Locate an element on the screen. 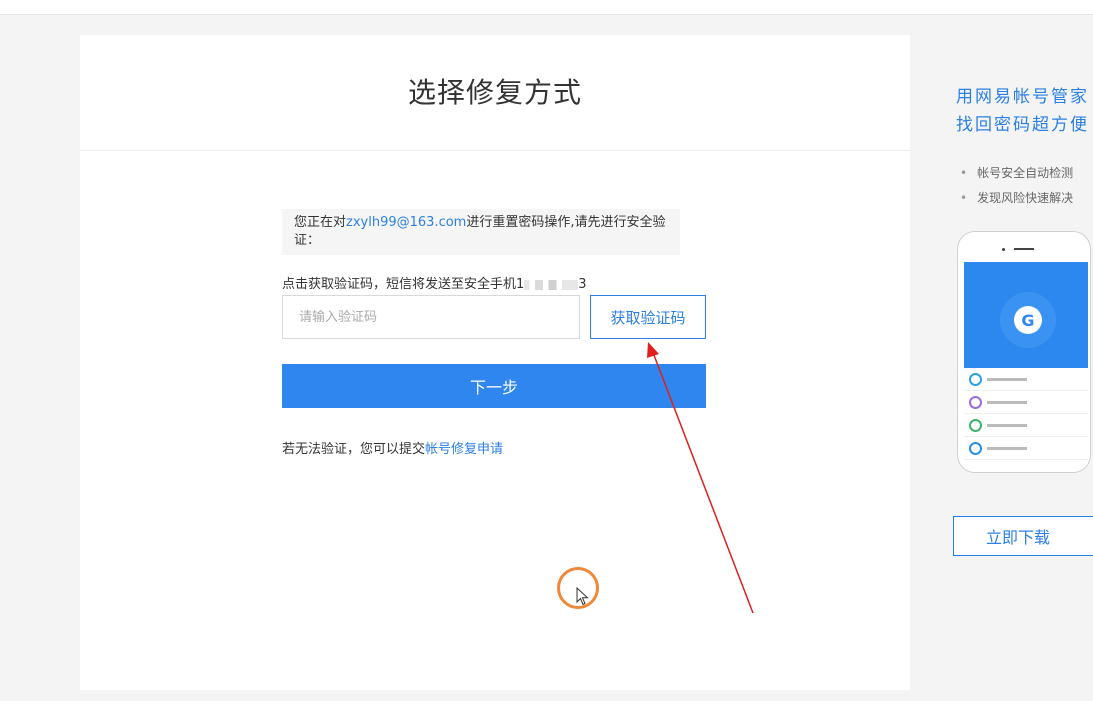 The width and height of the screenshot is (1093, 701). shield-g-icon: G is located at coordinates (1028, 320).